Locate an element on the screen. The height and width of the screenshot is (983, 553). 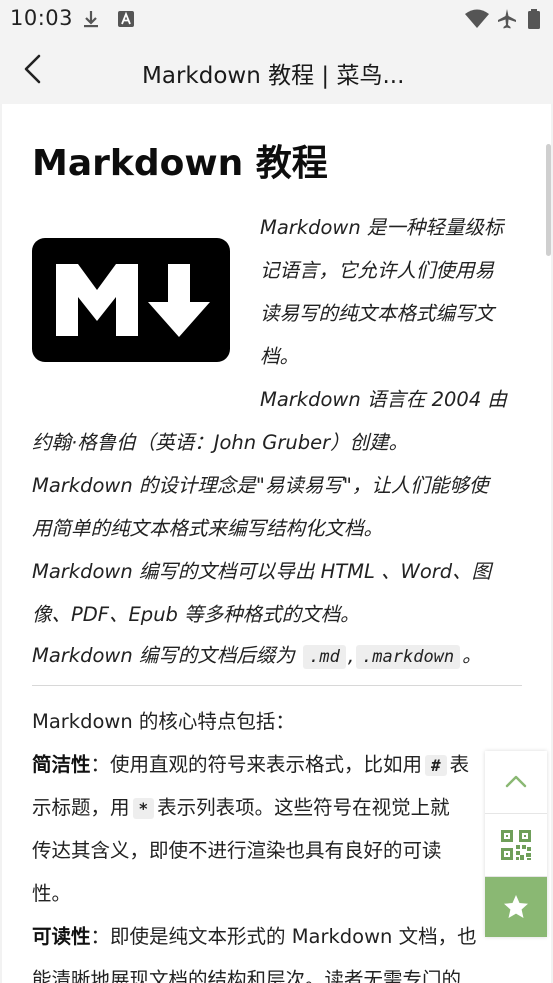
font-a-icon is located at coordinates (126, 19).